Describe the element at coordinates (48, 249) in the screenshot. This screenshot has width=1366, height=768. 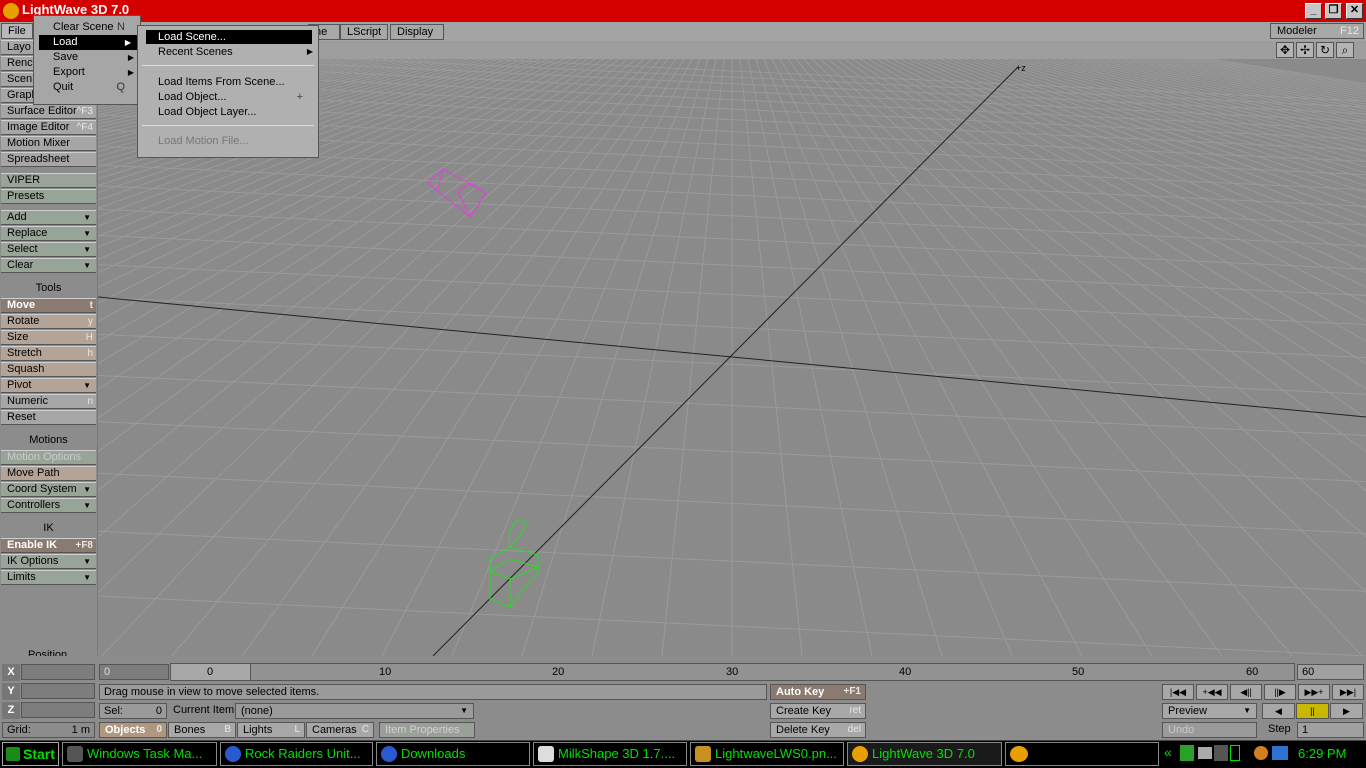
I see `select-button: Select ▼` at that location.